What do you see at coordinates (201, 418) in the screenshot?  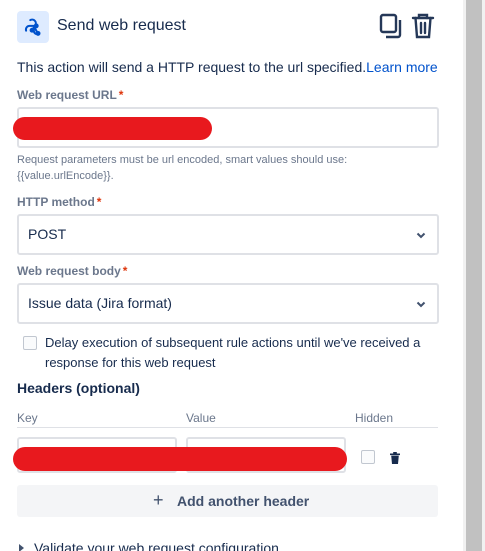 I see `value-column-label: Value` at bounding box center [201, 418].